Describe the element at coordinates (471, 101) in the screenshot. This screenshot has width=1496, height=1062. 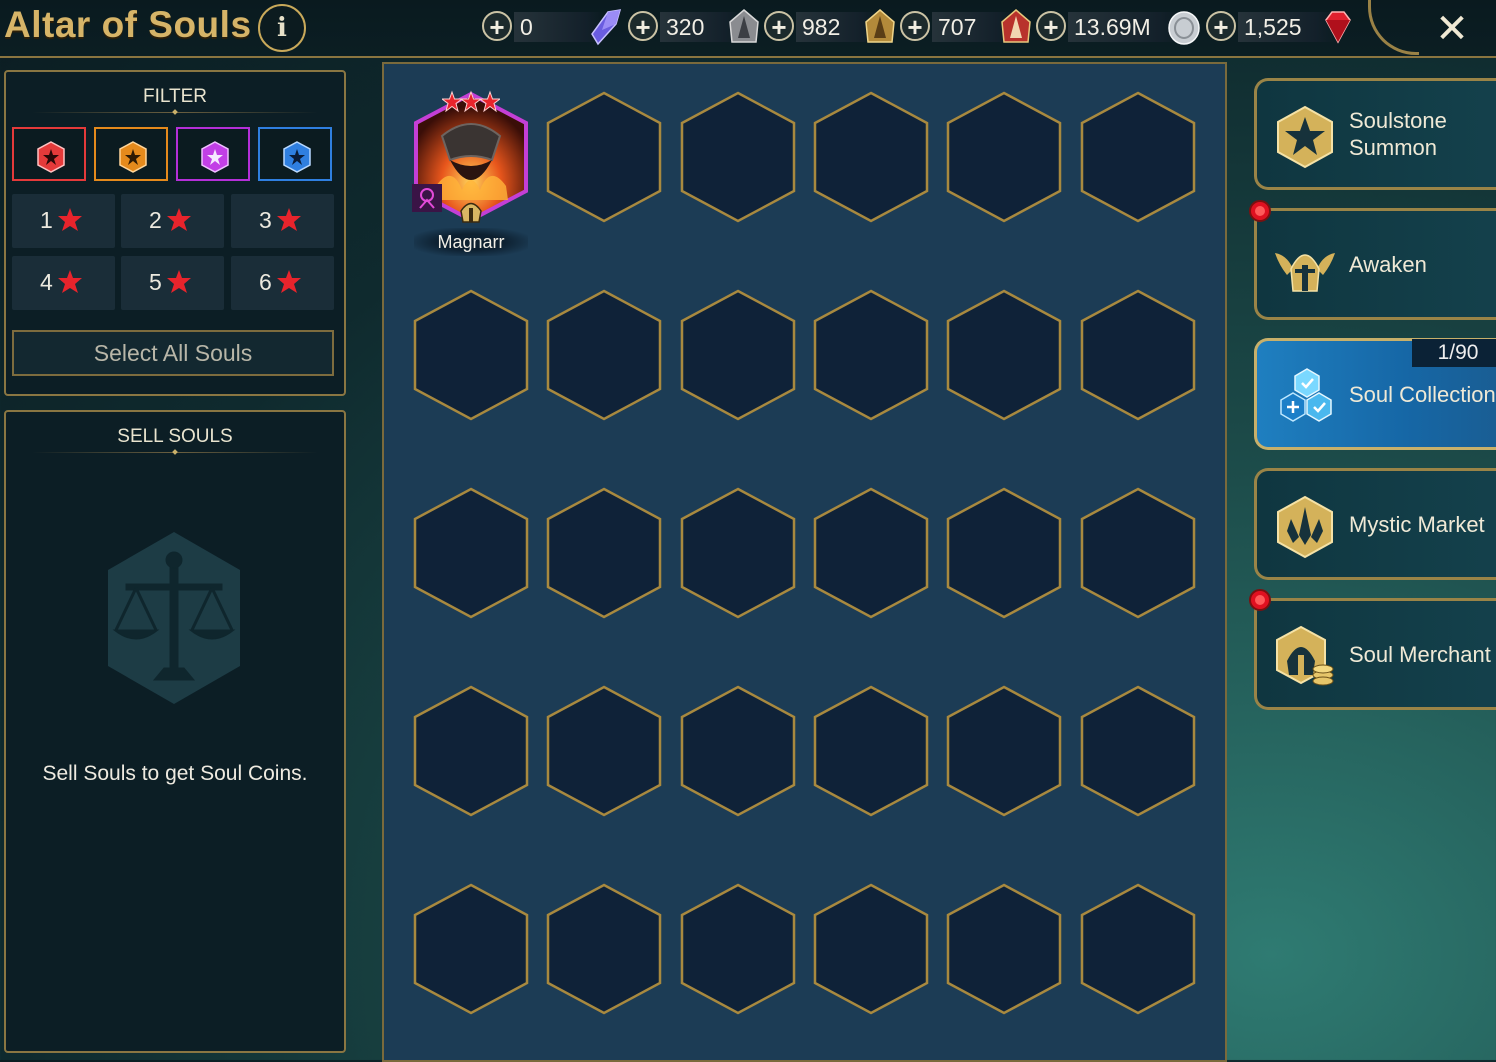
I see `three-star-icon` at that location.